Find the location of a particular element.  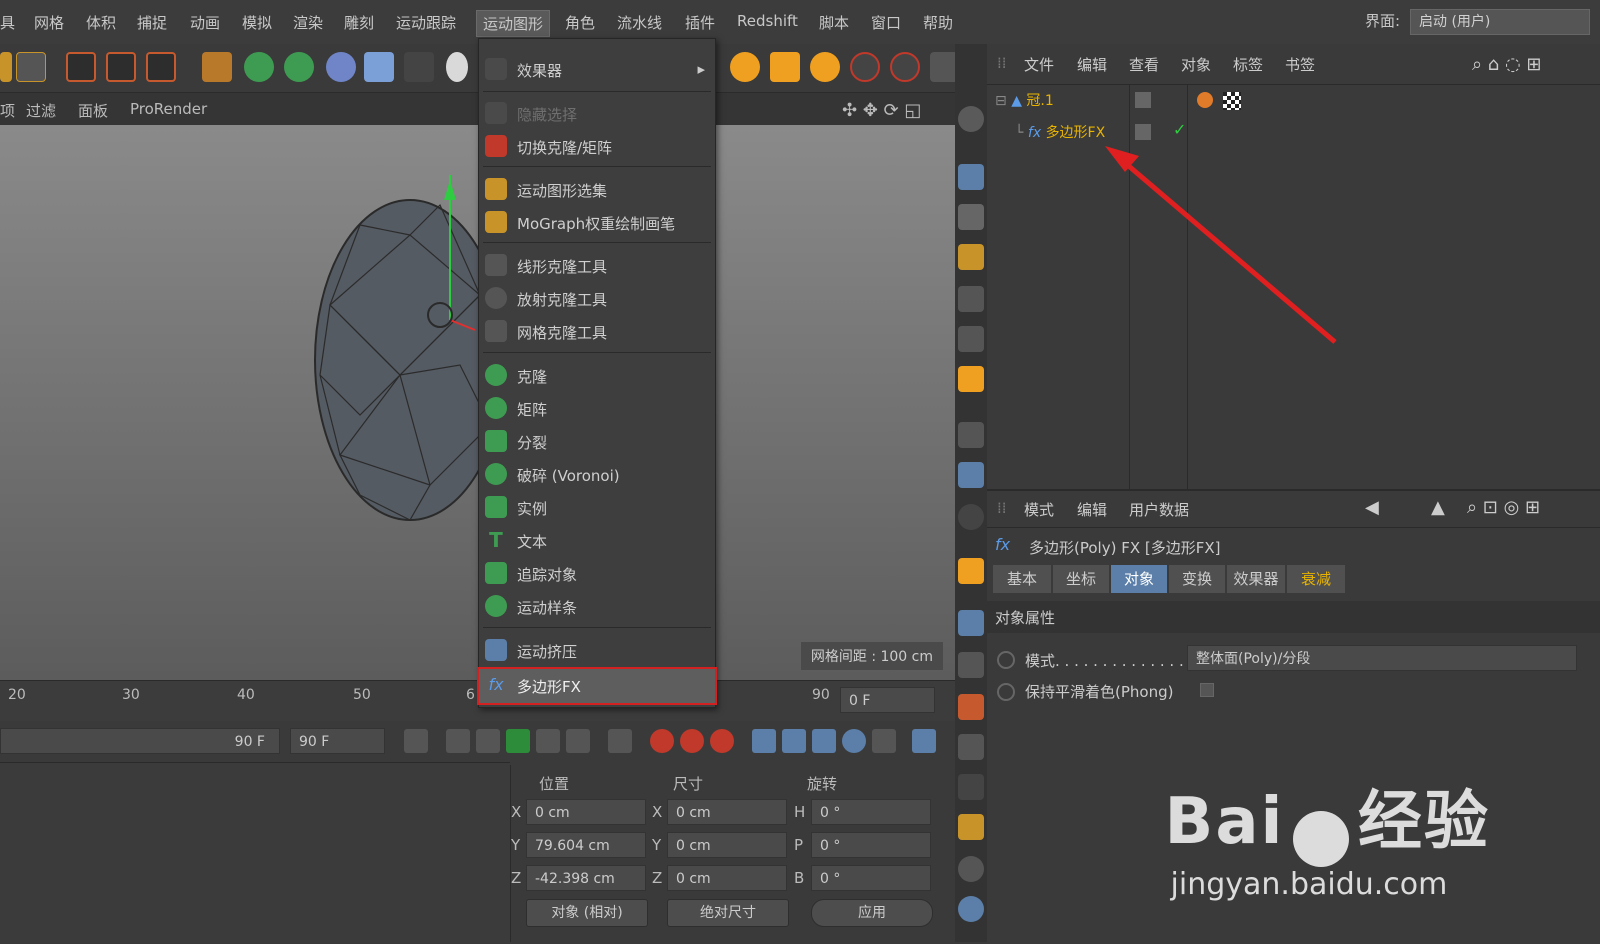

python-icon is located at coordinates (971, 909).